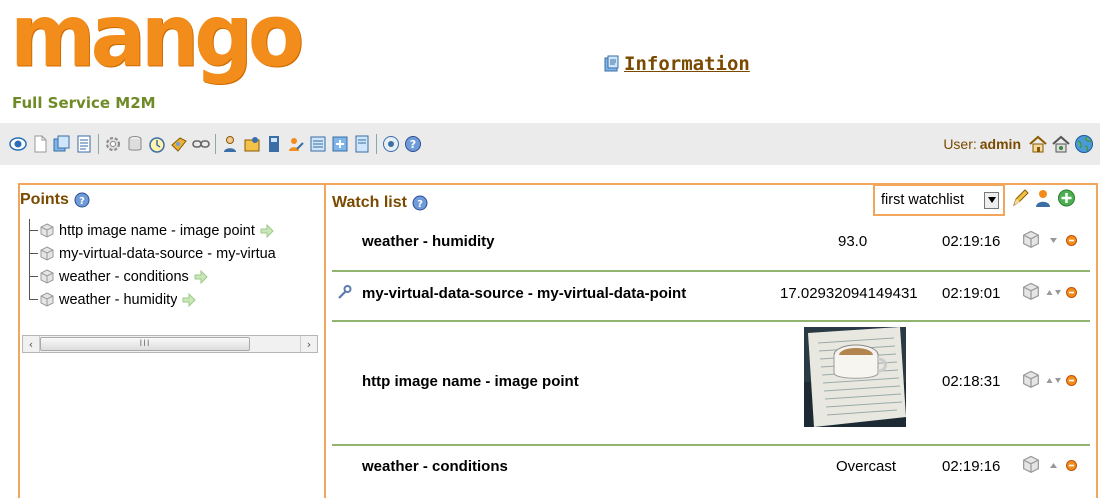 Image resolution: width=1100 pixels, height=498 pixels. I want to click on user-profiles-icon, so click(252, 144).